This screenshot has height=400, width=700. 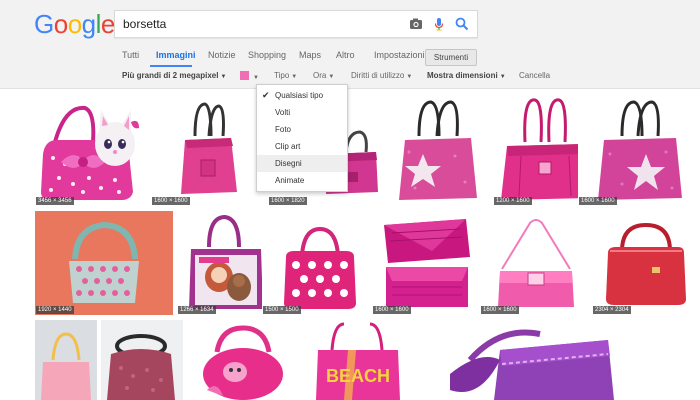 I want to click on filter-size: Più grandi di 2 megapixel ▼, so click(x=174, y=75).